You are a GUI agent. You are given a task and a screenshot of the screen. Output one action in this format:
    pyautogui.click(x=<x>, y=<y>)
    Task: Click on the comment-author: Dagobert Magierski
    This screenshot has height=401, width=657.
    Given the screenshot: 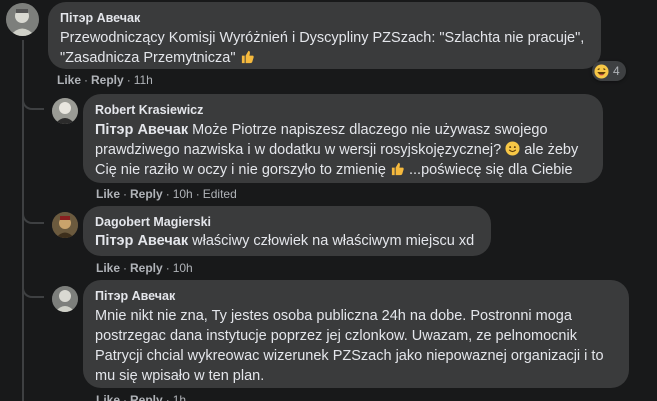 What is the action you would take?
    pyautogui.click(x=287, y=222)
    